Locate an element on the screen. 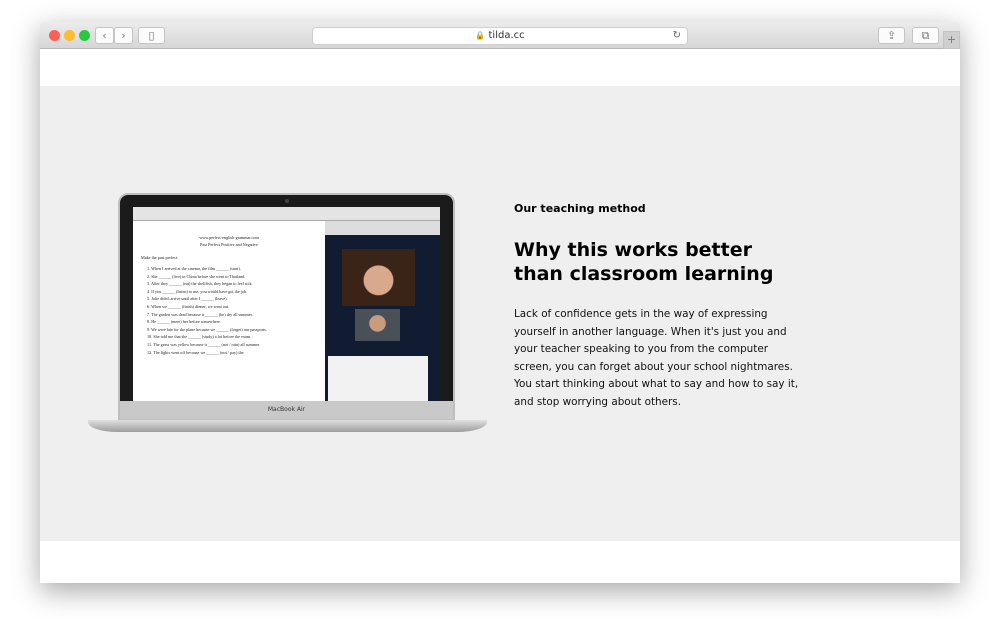 The image size is (1000, 640). close-button is located at coordinates (54, 35).